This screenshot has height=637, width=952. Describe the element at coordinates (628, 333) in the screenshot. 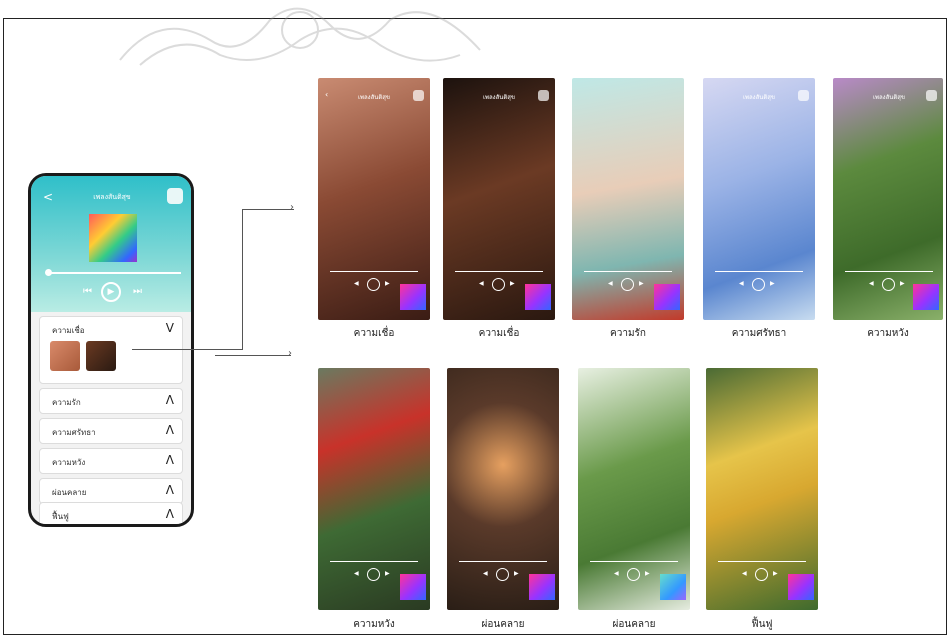

I see `screen-caption: ความรัก` at that location.